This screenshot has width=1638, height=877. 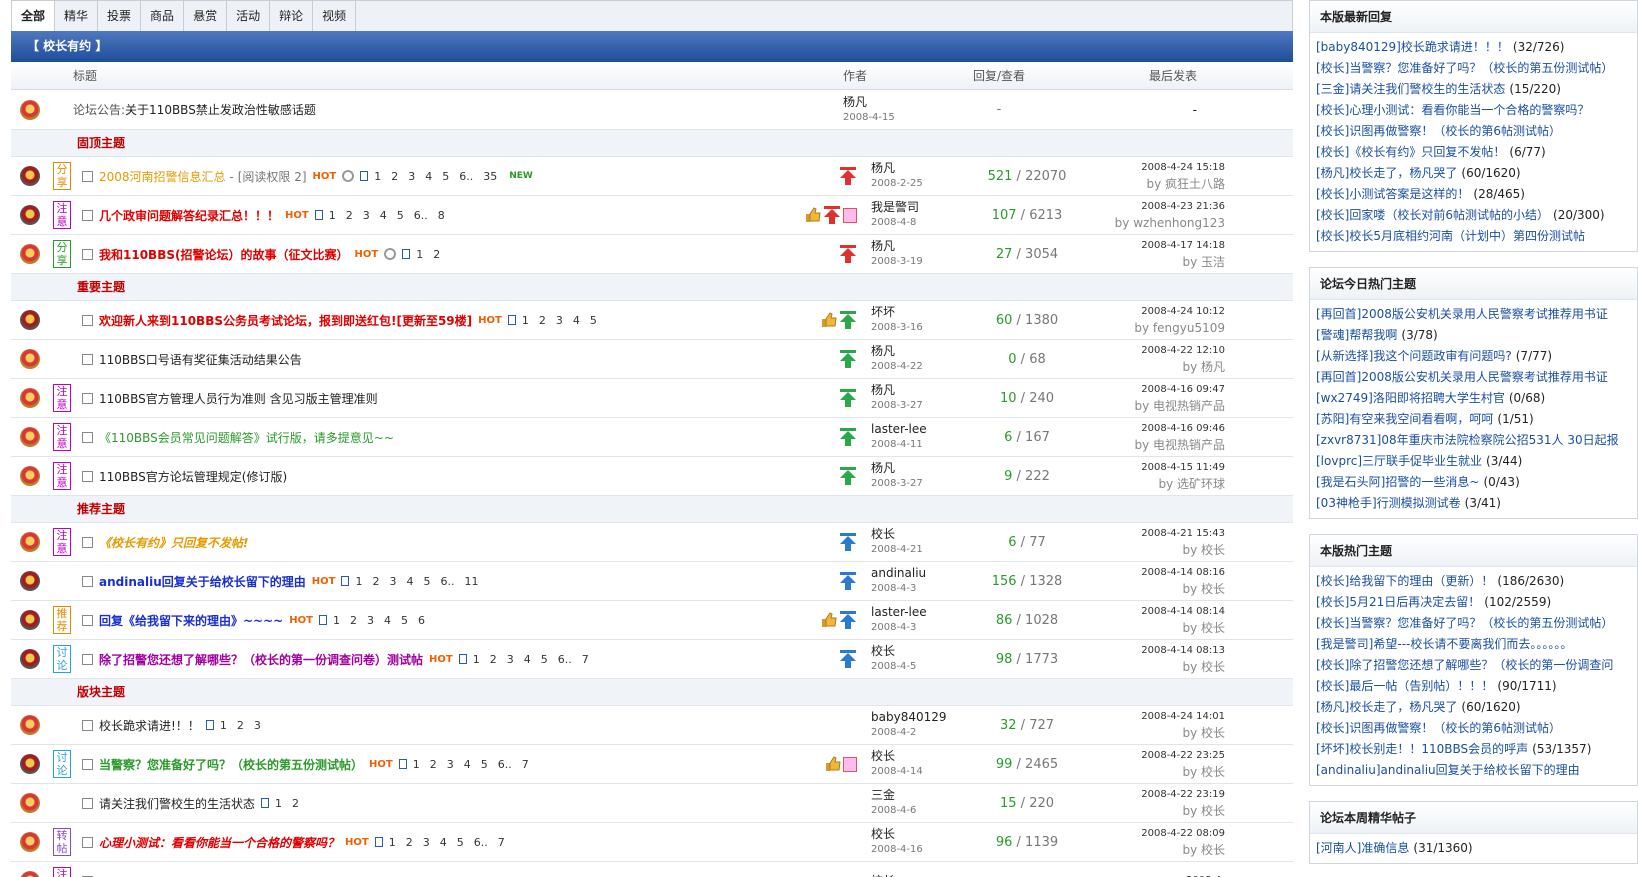 What do you see at coordinates (1150, 328) in the screenshot?
I see `last-post-by: by fengyu5109` at bounding box center [1150, 328].